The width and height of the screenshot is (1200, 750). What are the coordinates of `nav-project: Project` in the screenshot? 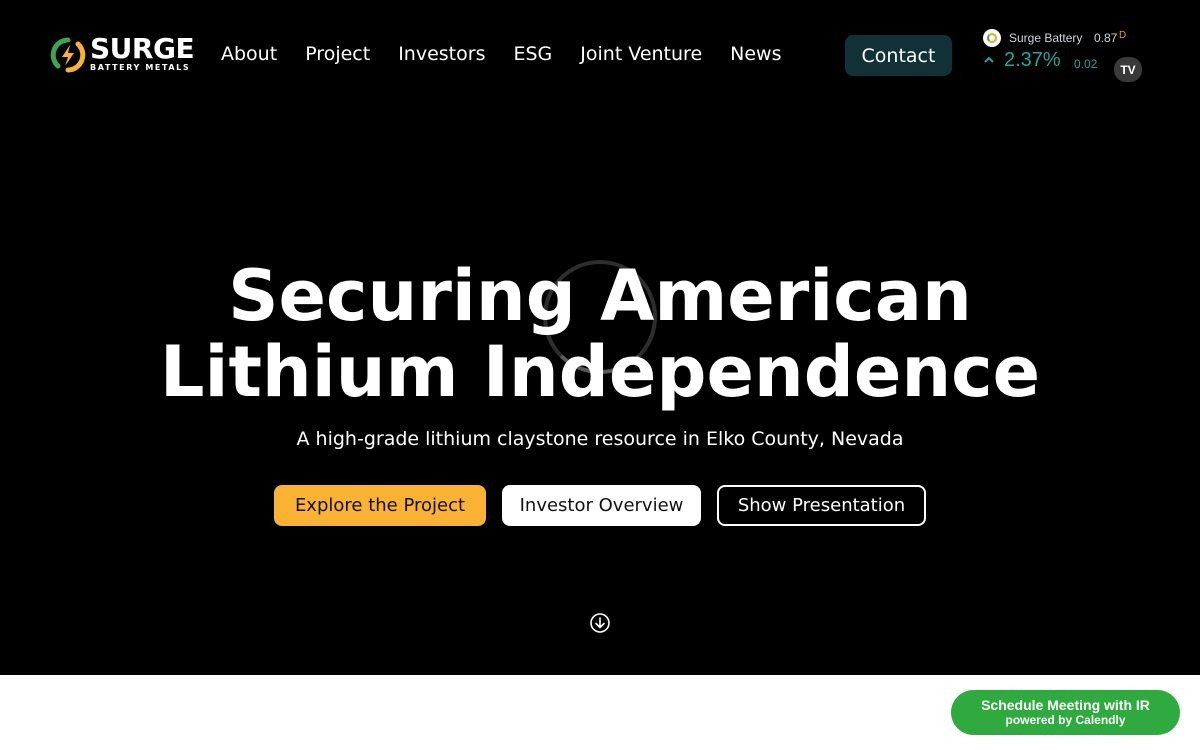 It's located at (337, 54).